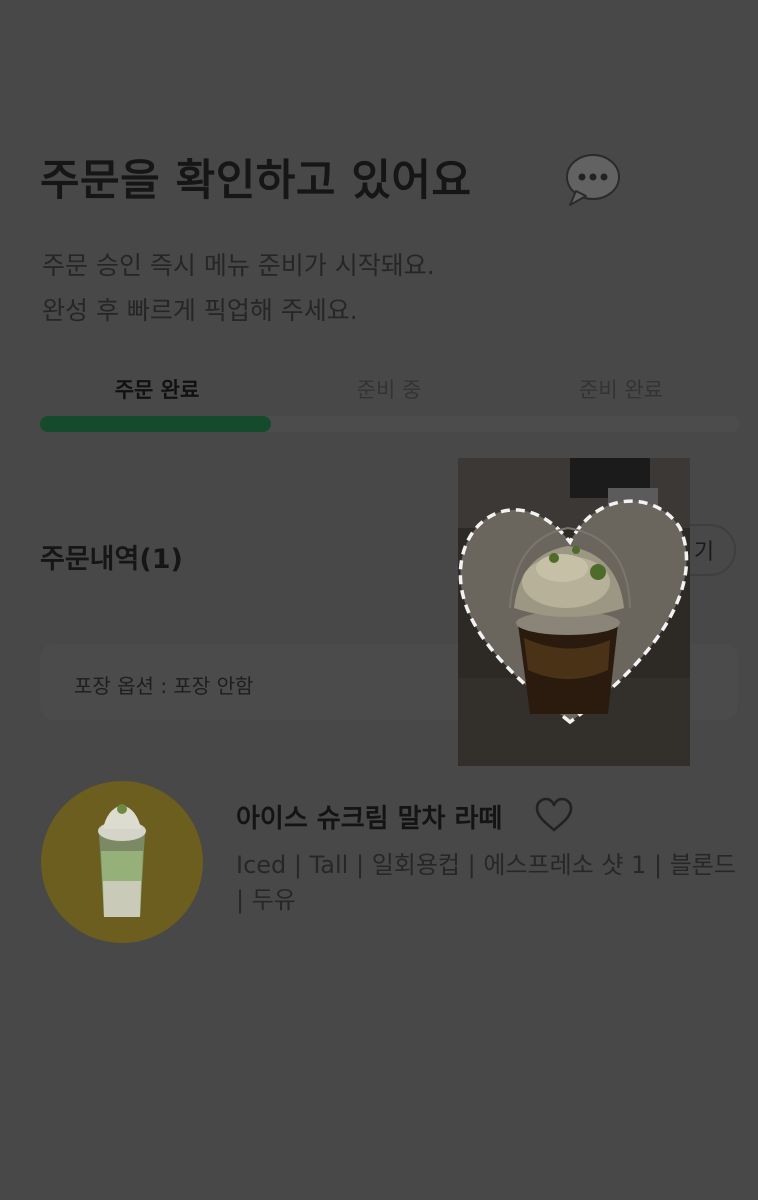 This screenshot has height=1200, width=758. I want to click on order-progress-fill, so click(155, 424).